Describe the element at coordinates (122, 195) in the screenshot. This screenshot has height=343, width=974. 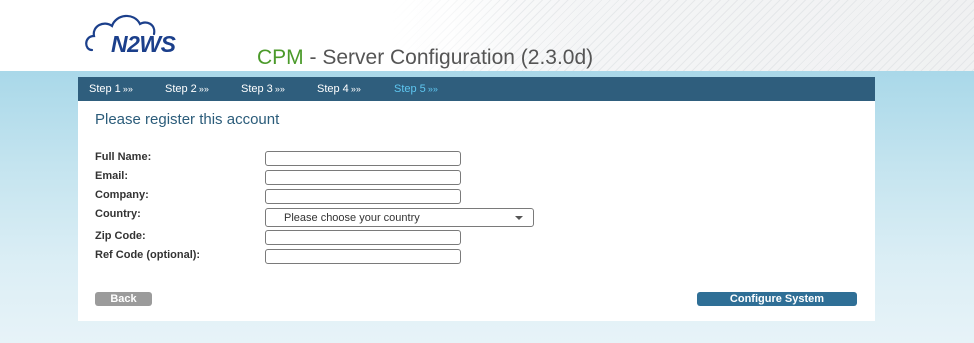
I see `company-label: Company:` at that location.